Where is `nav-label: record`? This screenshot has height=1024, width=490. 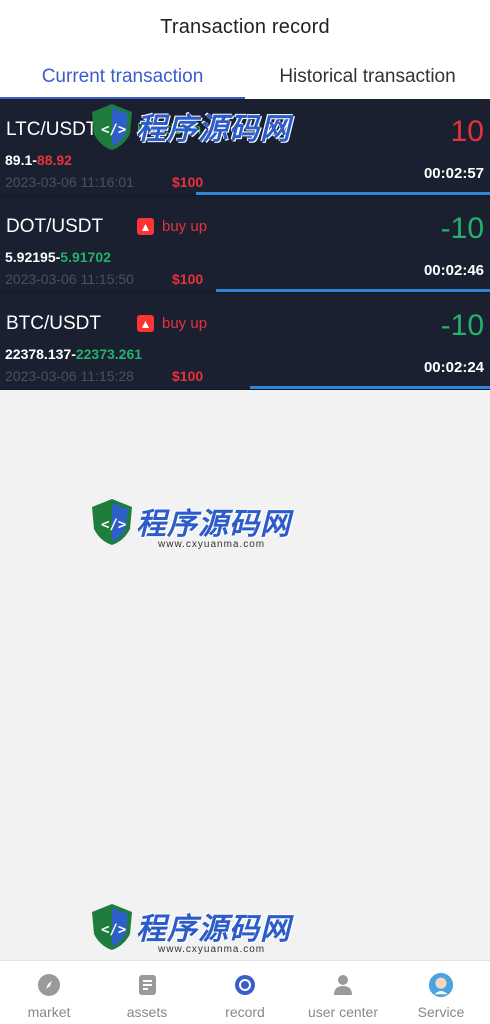 nav-label: record is located at coordinates (245, 1012).